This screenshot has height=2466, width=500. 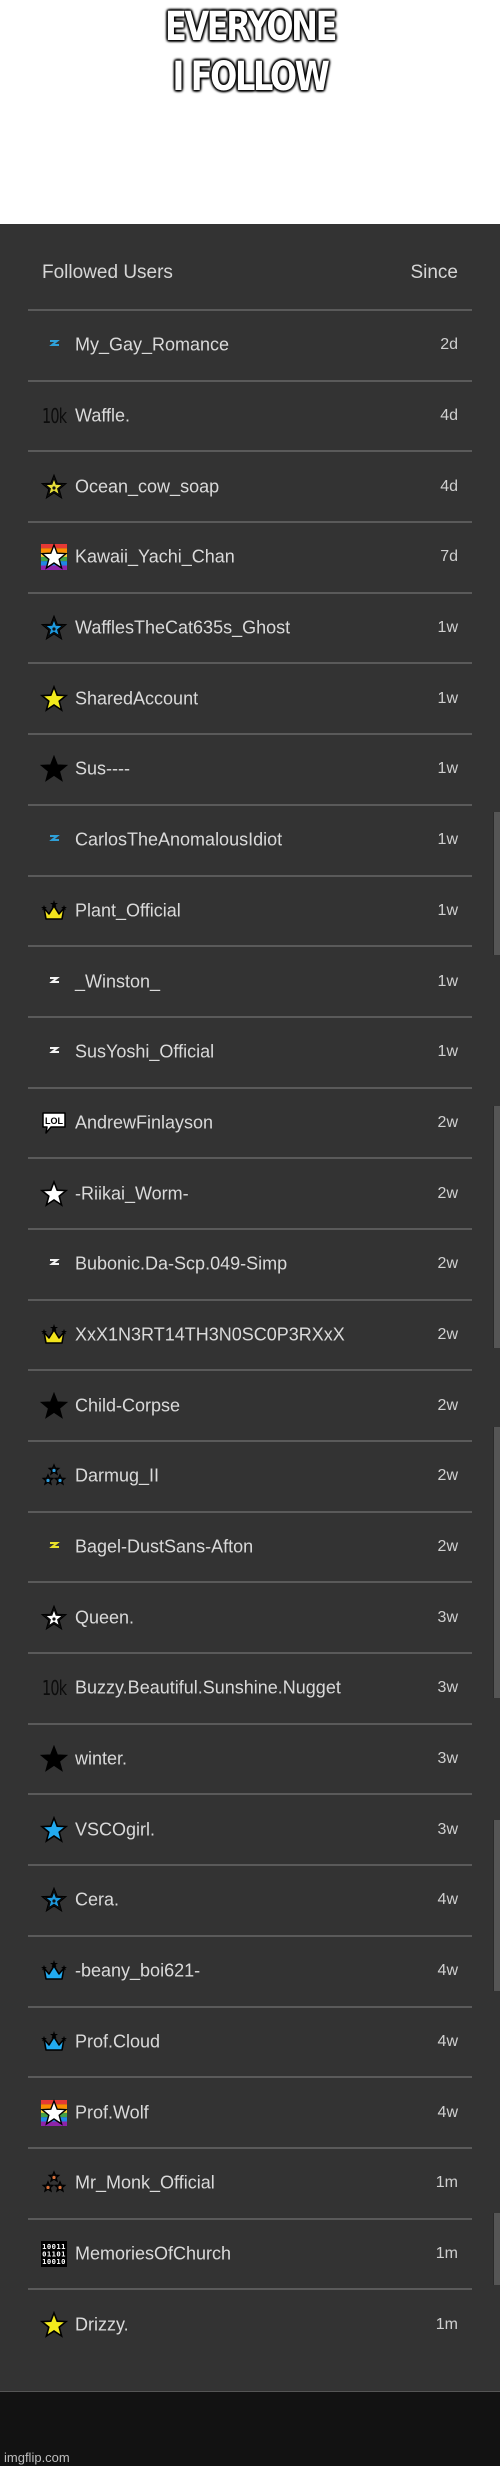 I want to click on user-row: Kawaii_Yachi_Chan 7d, so click(x=250, y=556).